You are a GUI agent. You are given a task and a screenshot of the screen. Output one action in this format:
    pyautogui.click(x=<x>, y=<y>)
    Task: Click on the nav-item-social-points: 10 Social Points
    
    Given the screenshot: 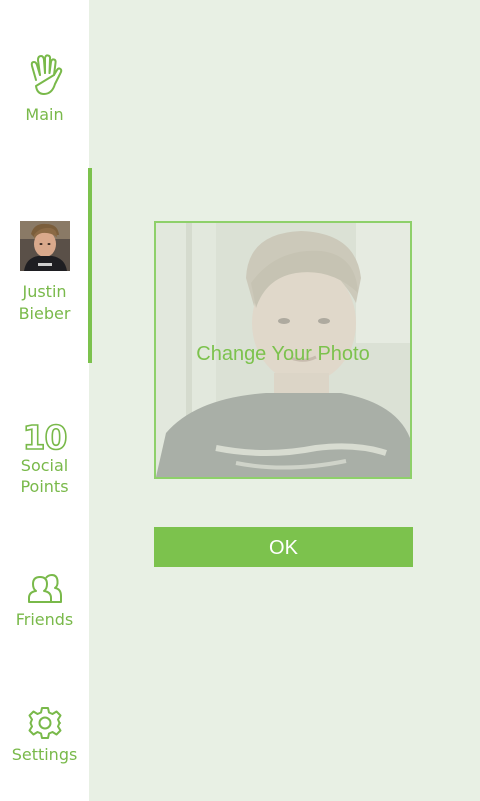 What is the action you would take?
    pyautogui.click(x=44, y=457)
    